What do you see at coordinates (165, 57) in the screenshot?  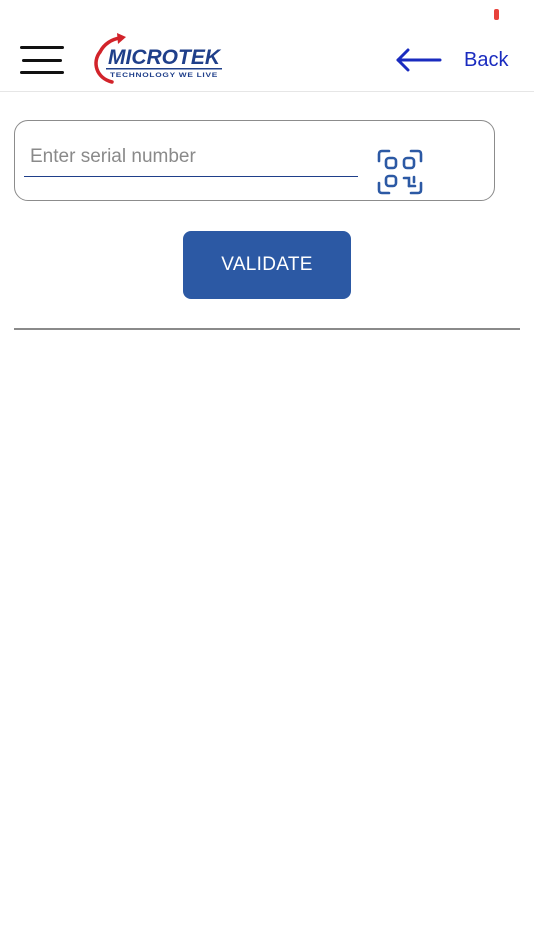 I see `logo-brand-text: MICROTEK` at bounding box center [165, 57].